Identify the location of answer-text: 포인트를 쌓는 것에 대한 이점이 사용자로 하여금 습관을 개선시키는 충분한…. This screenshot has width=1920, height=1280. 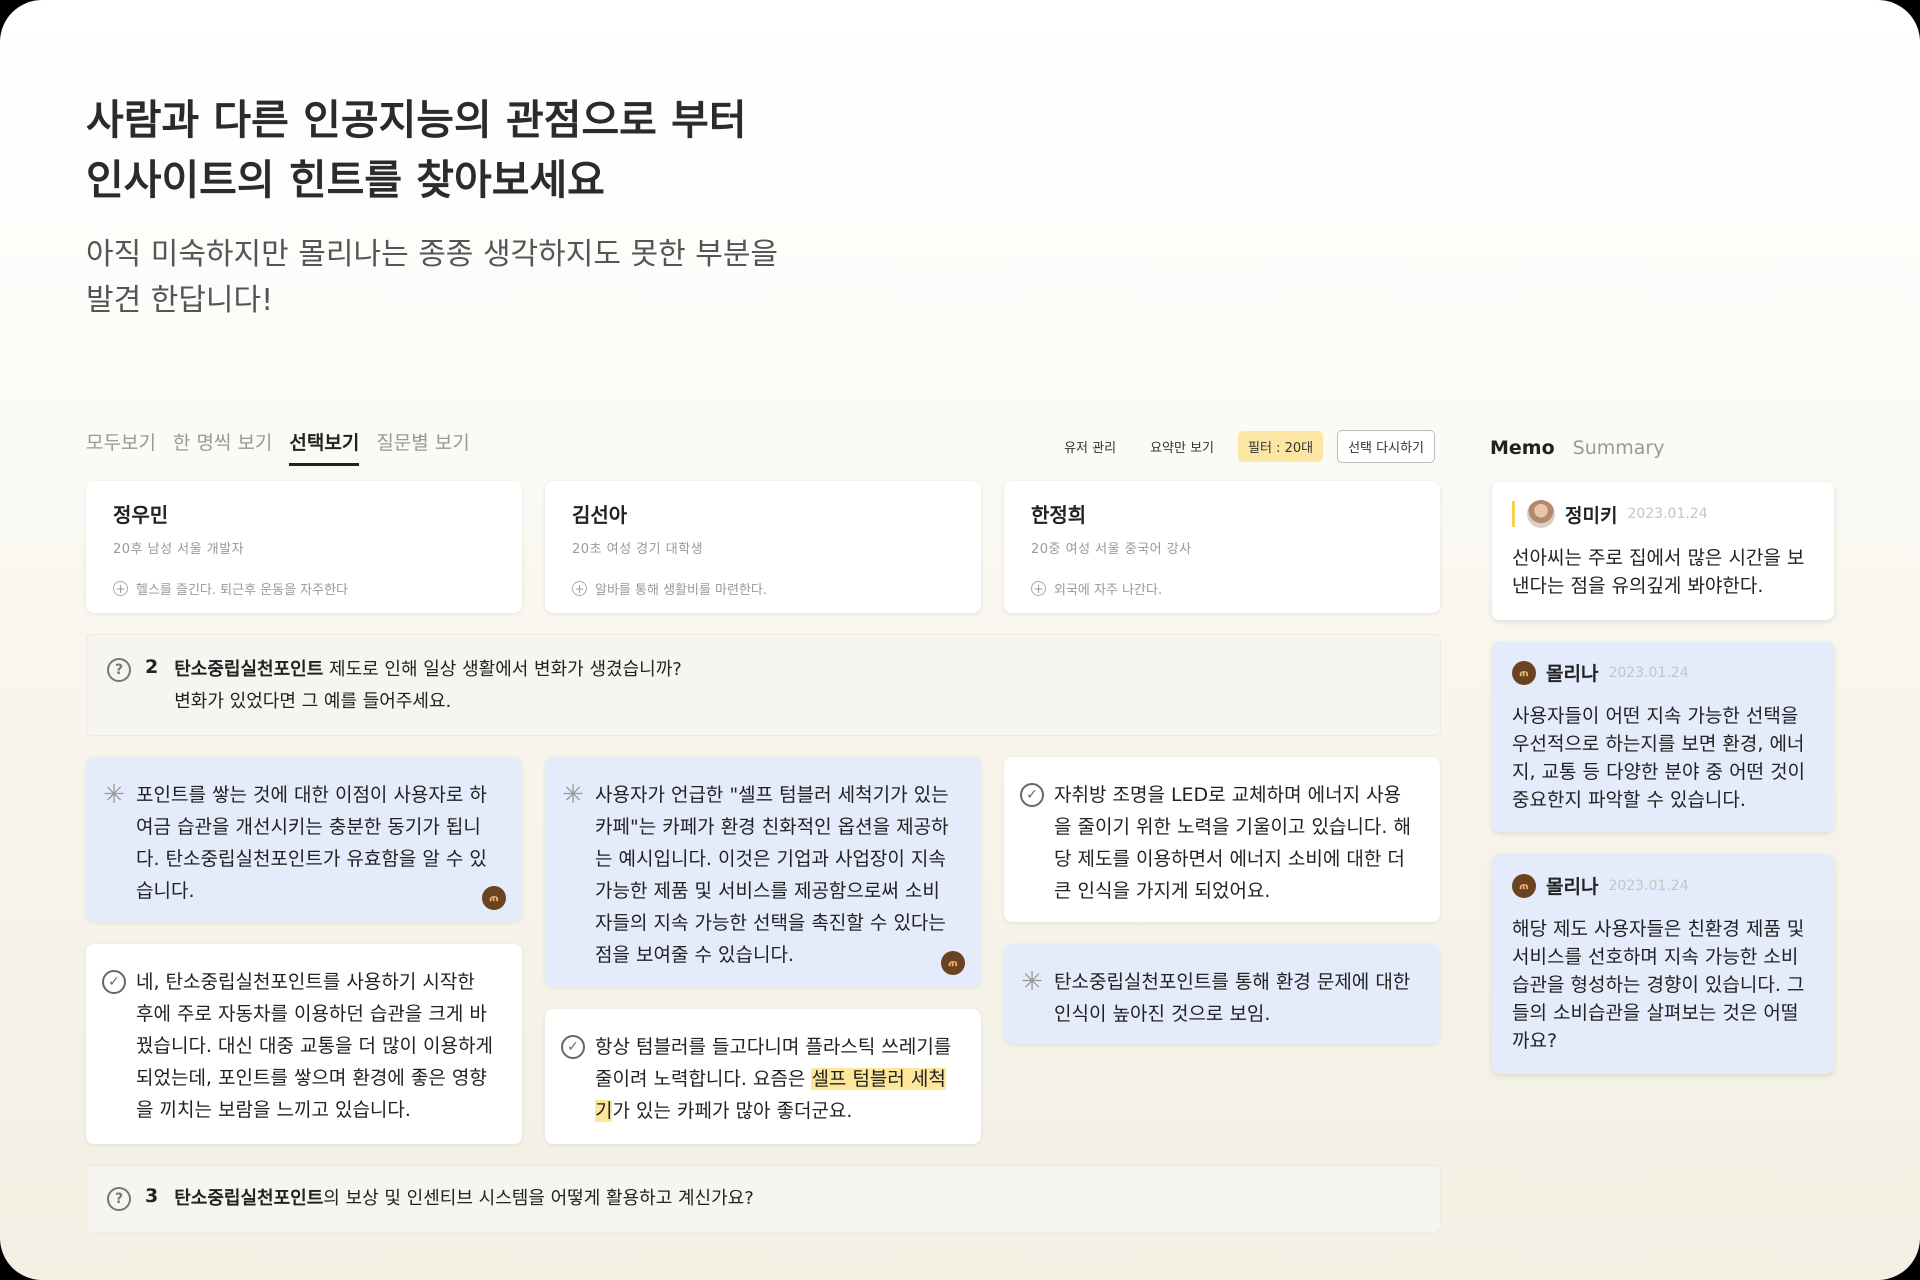
(311, 843).